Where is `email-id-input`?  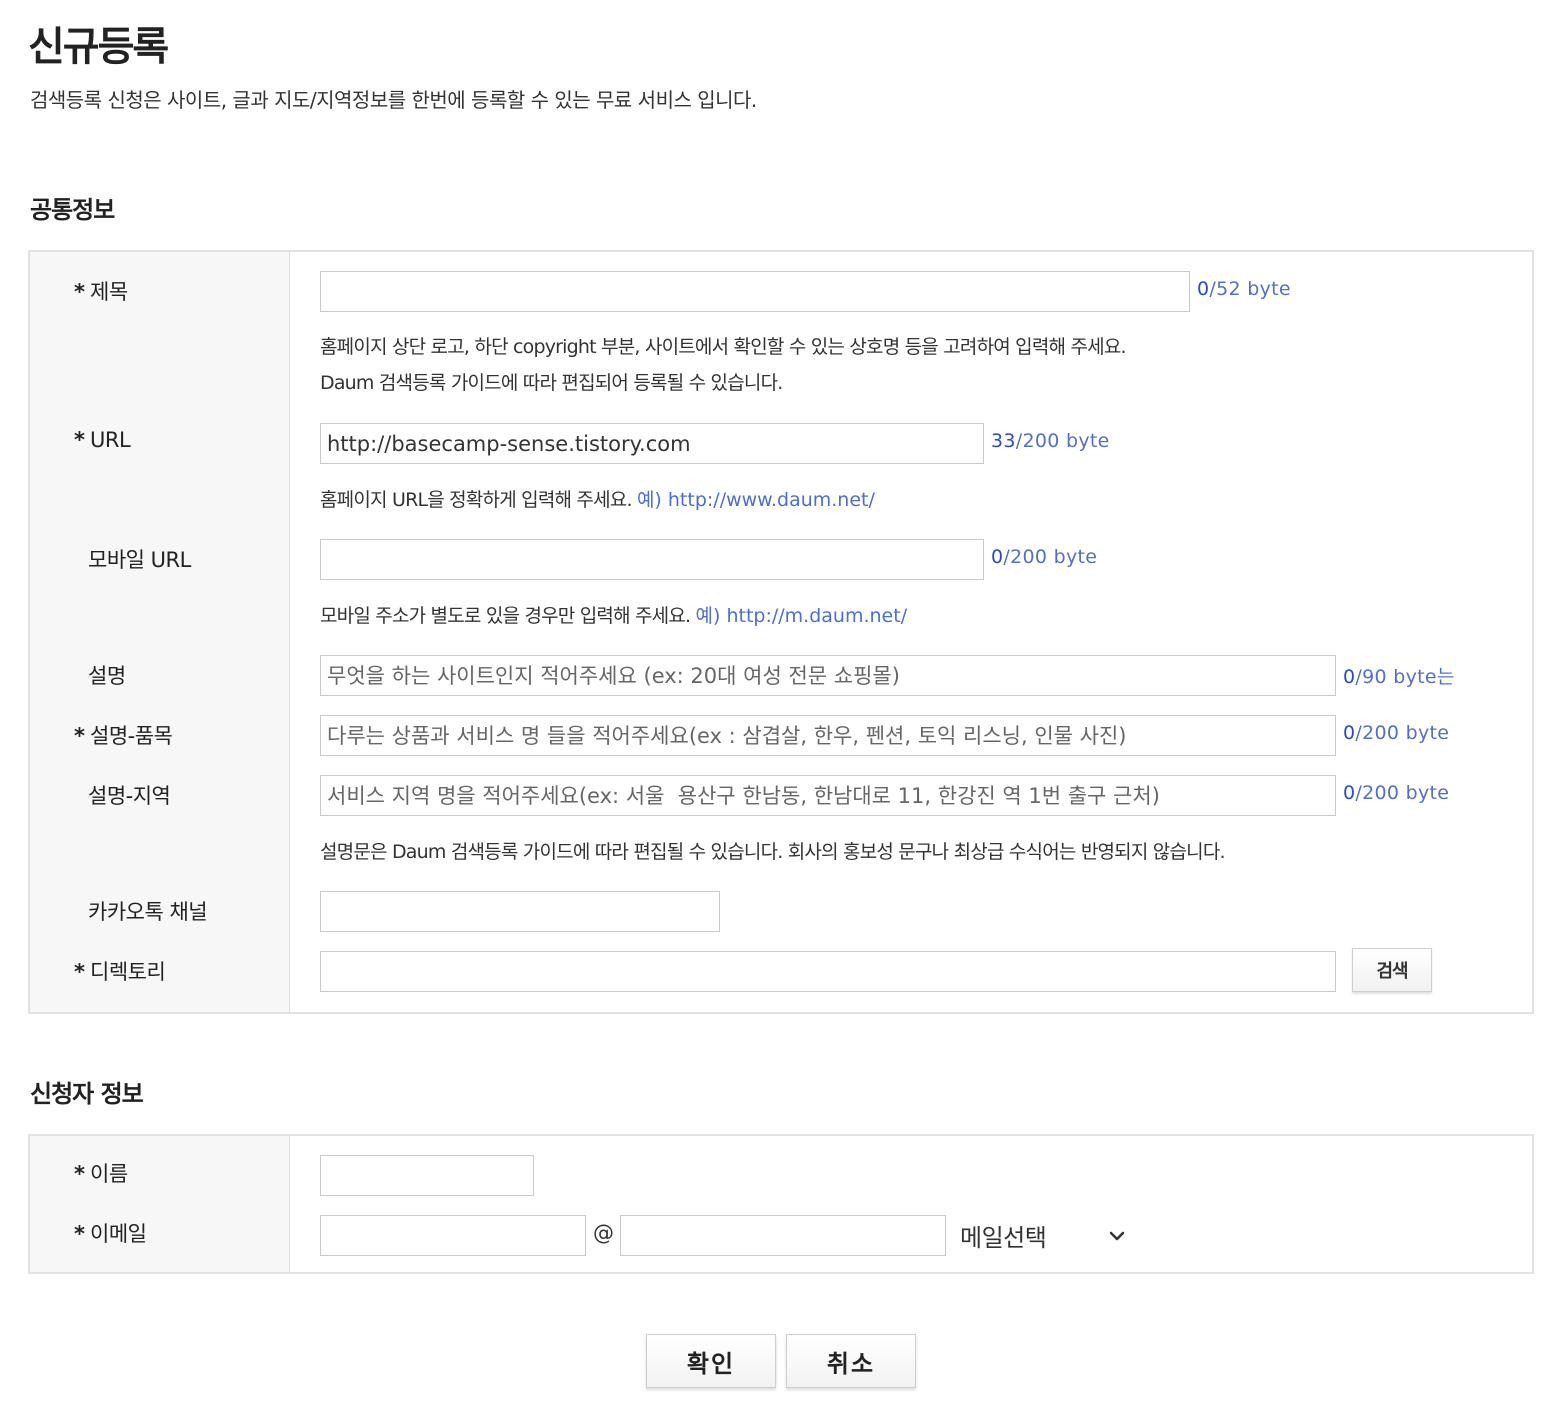 email-id-input is located at coordinates (453, 1235).